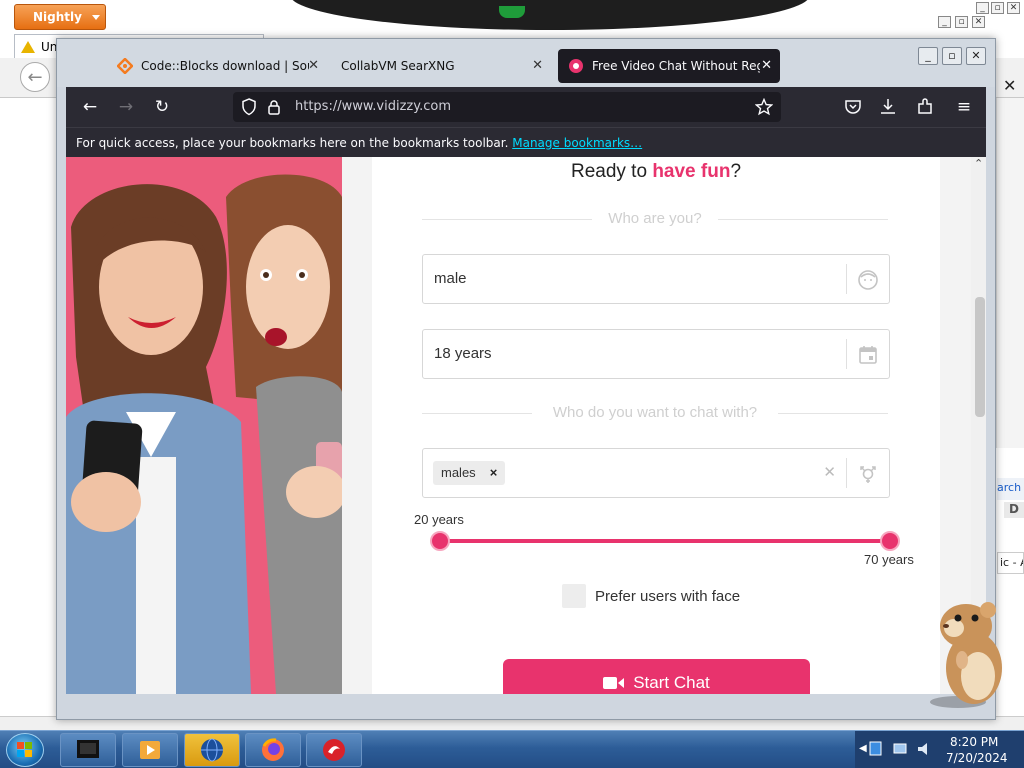 This screenshot has width=1024, height=768. What do you see at coordinates (974, 742) in the screenshot?
I see `clock-time: 8:20 PM` at bounding box center [974, 742].